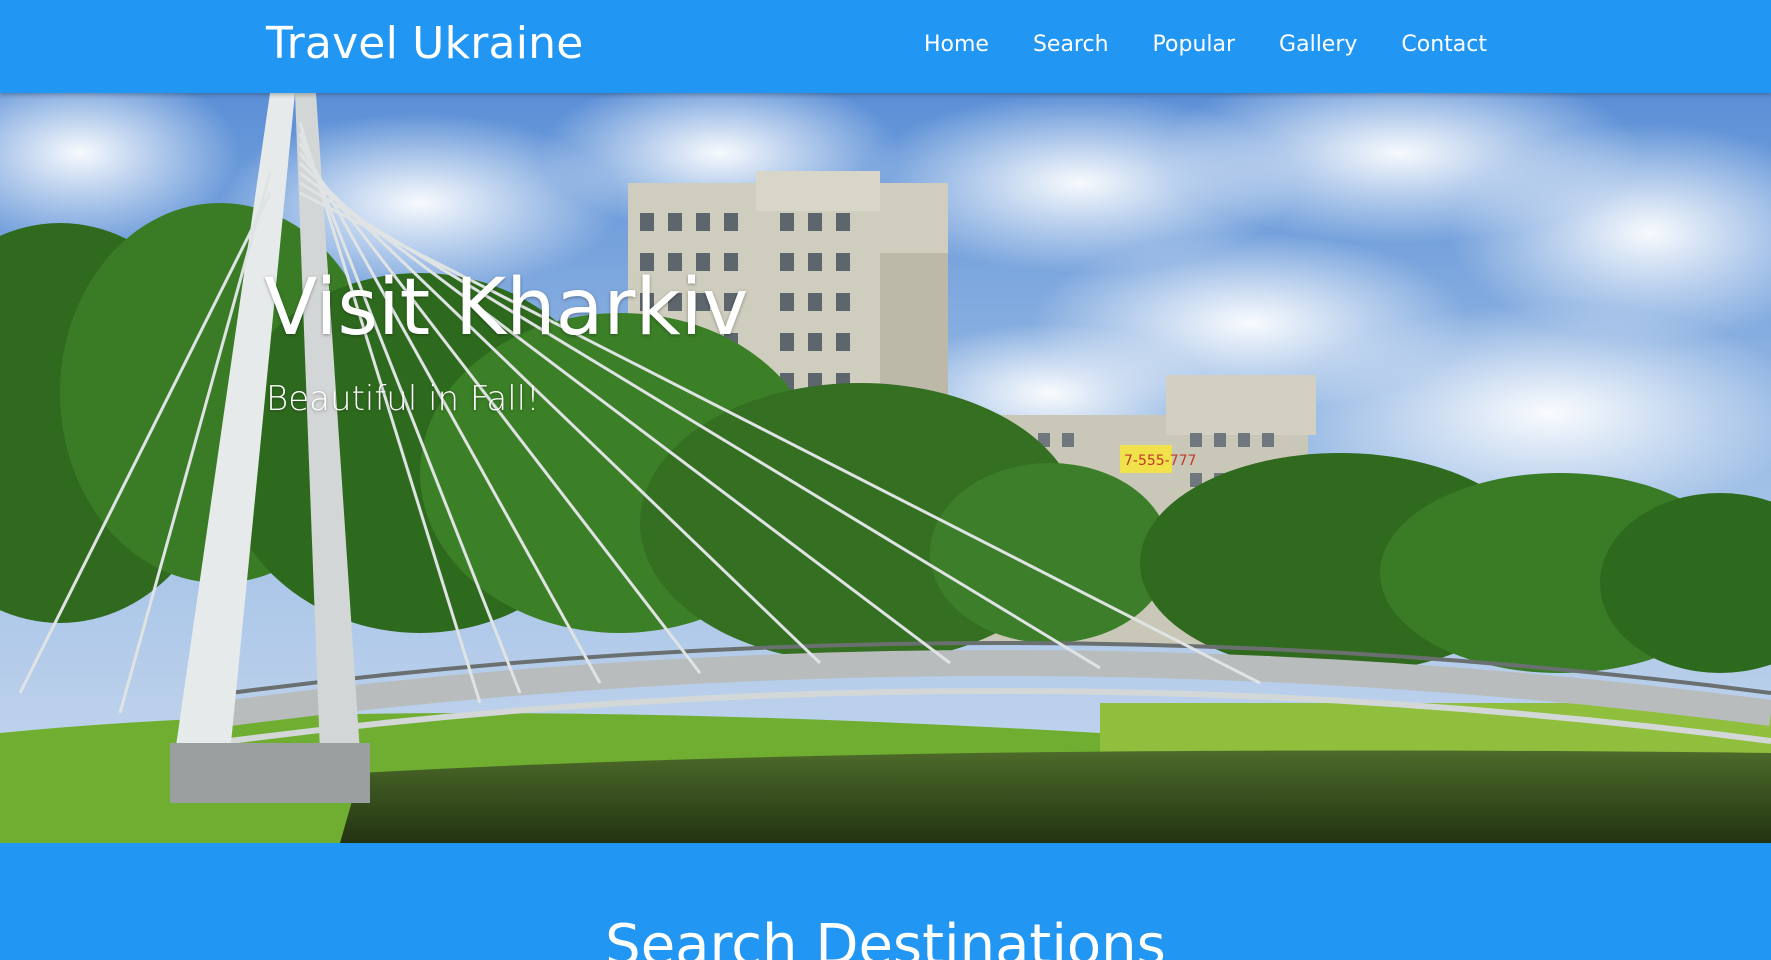 The image size is (1771, 960). What do you see at coordinates (506, 308) in the screenshot?
I see `hero-title: Visit Kharkiv` at bounding box center [506, 308].